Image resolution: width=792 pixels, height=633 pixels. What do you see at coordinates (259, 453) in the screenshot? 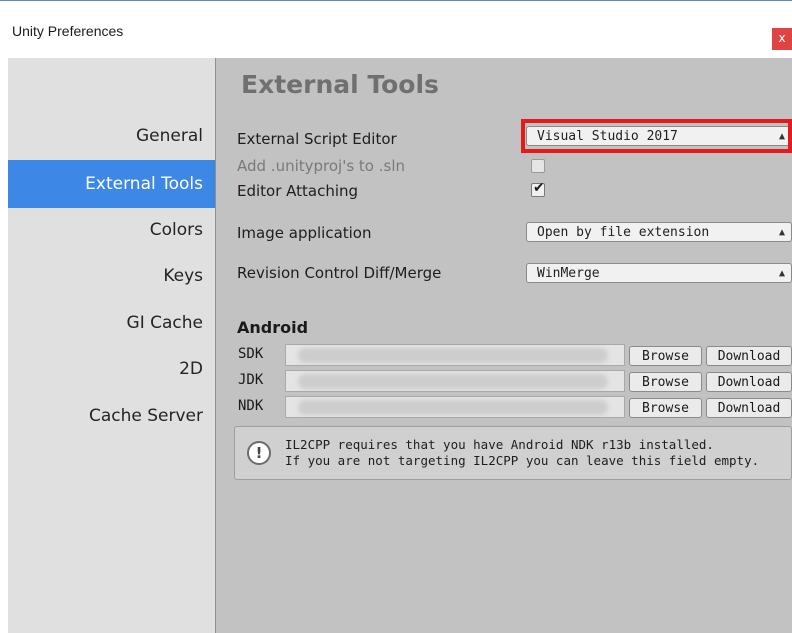
I see `info-icon: !` at bounding box center [259, 453].